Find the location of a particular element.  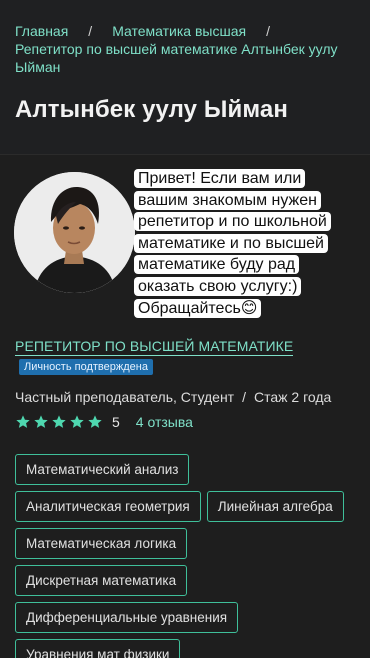

tag-differential-equations: Дифференциальные уравнения is located at coordinates (127, 617).